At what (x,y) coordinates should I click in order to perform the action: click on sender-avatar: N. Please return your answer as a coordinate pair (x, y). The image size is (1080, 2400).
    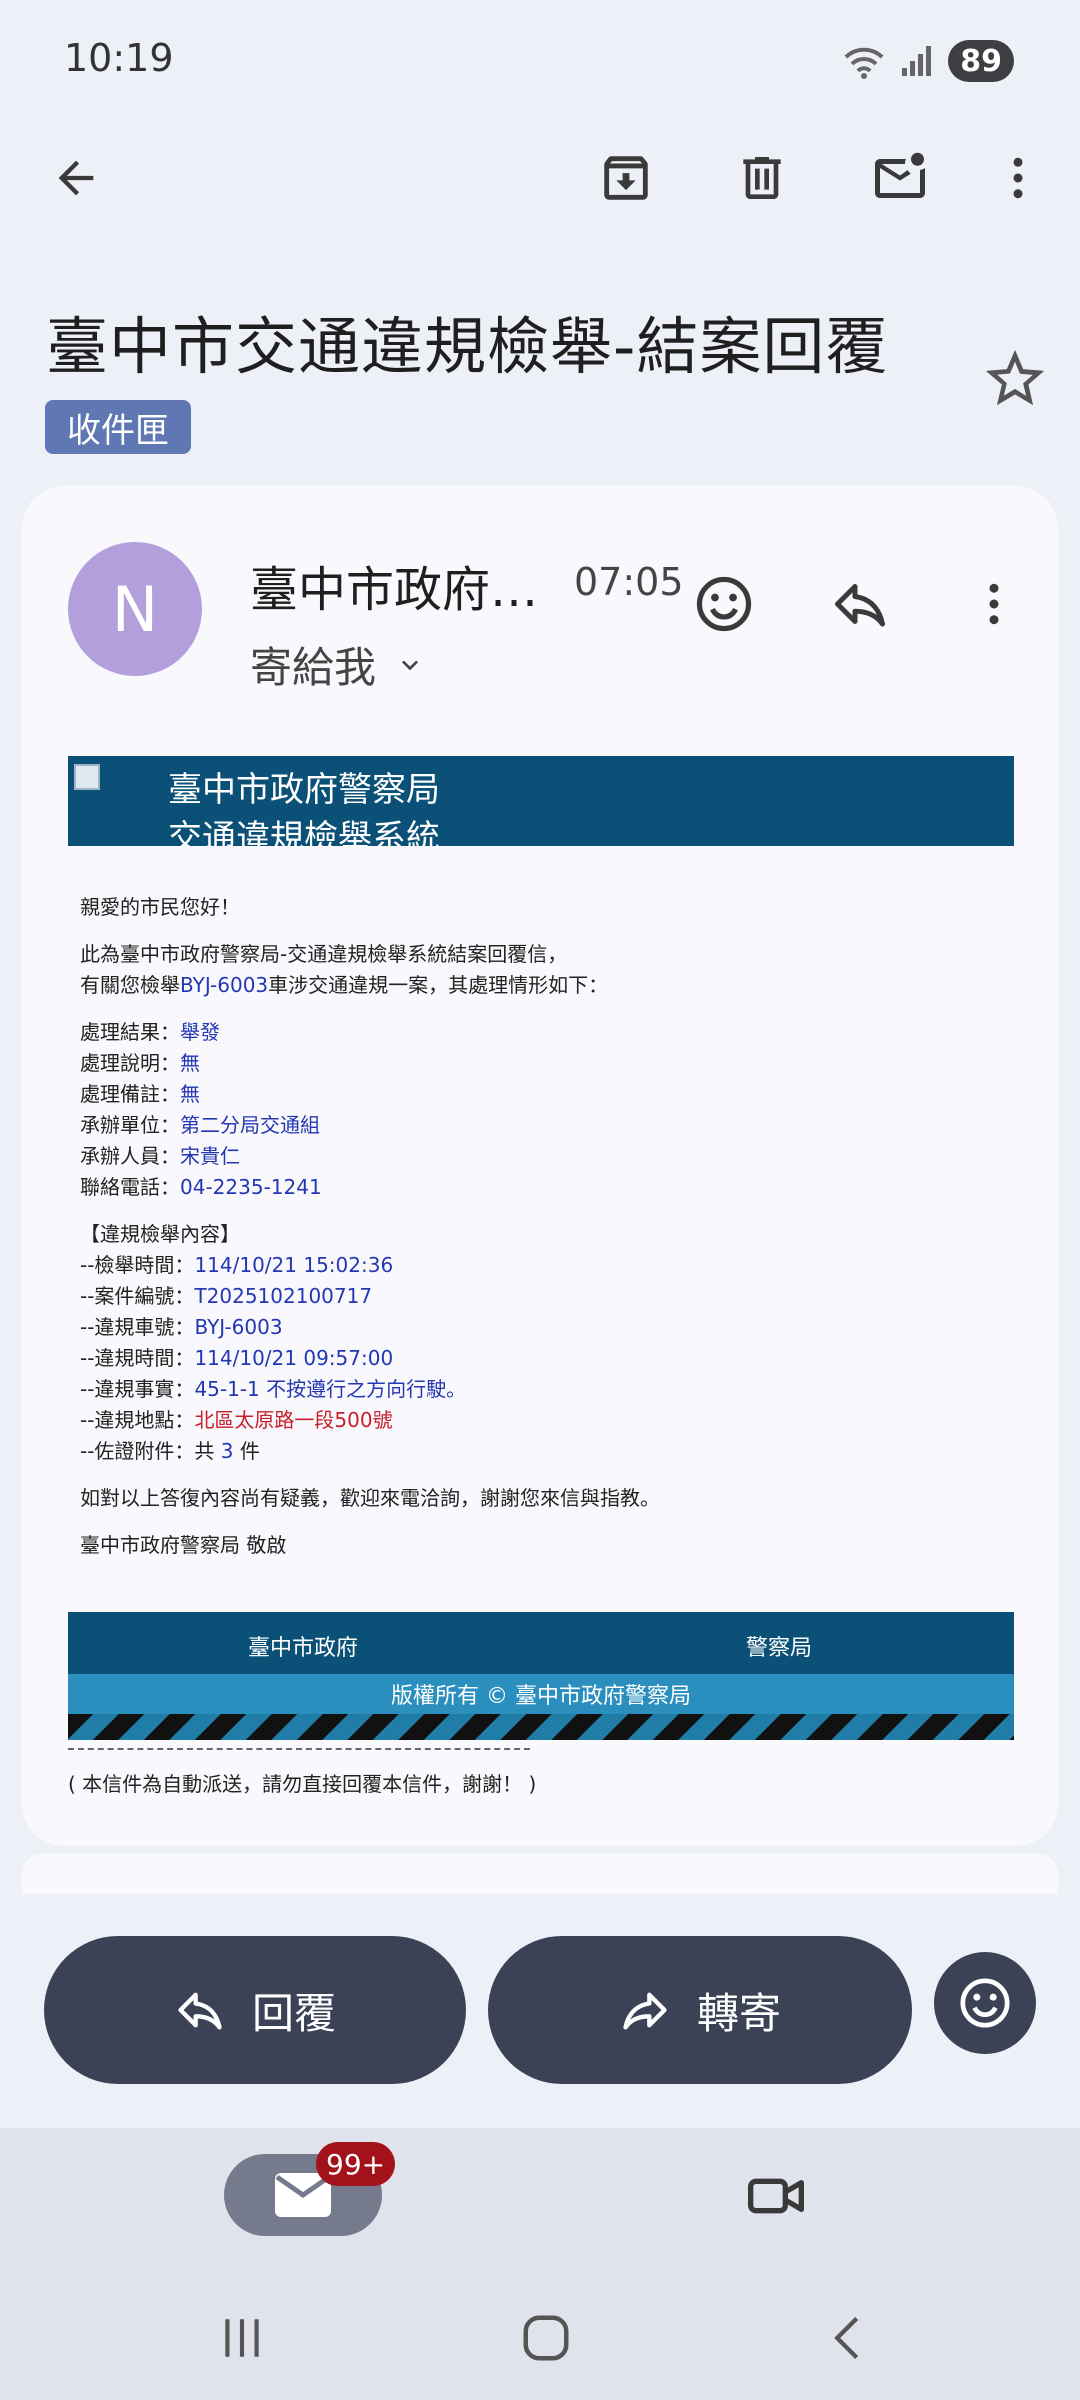
    Looking at the image, I should click on (135, 609).